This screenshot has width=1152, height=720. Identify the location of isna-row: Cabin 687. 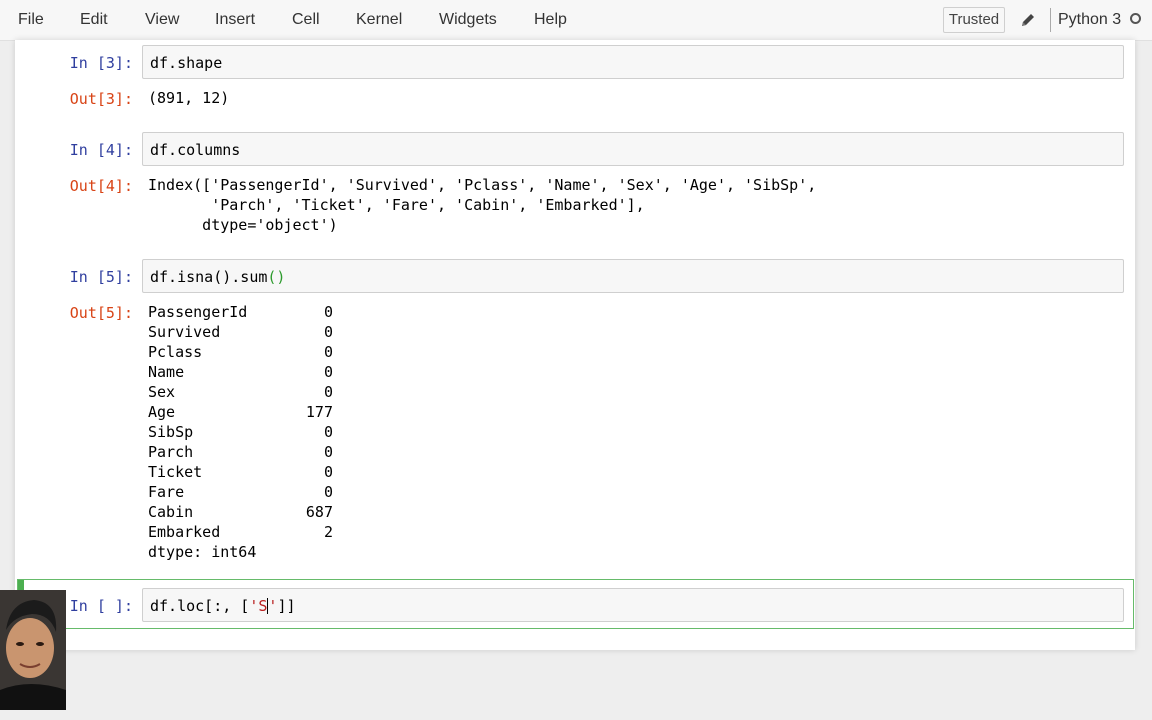
(248, 512).